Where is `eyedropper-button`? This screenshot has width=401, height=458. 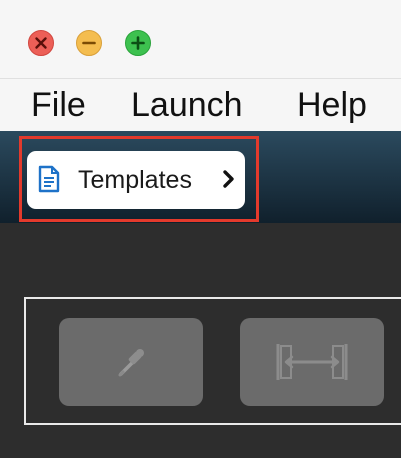 eyedropper-button is located at coordinates (131, 362).